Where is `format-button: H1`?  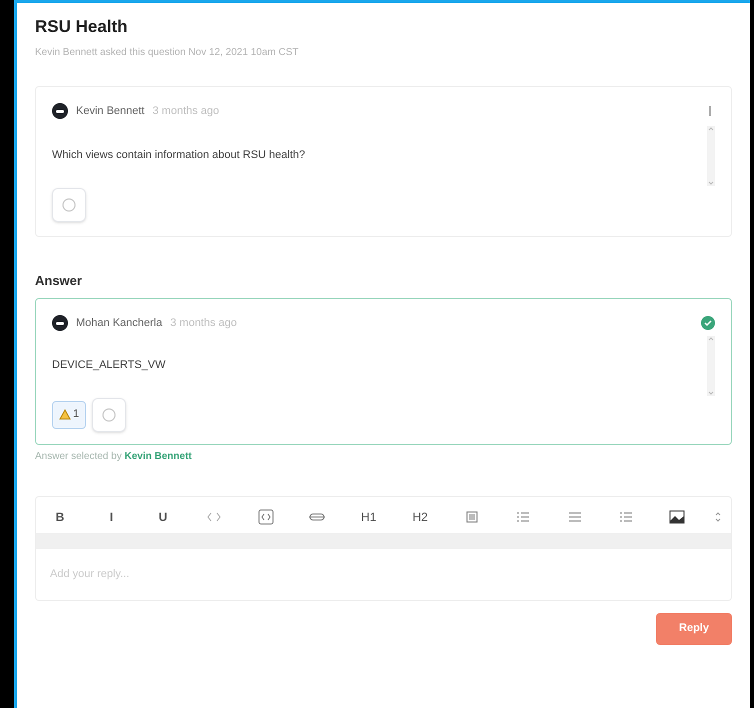
format-button: H1 is located at coordinates (368, 516).